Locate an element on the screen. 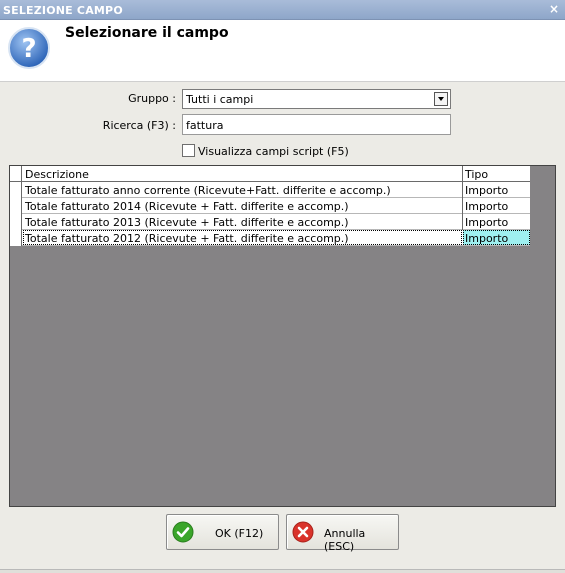  dialog-header: ? Selezionare il campo is located at coordinates (282, 51).